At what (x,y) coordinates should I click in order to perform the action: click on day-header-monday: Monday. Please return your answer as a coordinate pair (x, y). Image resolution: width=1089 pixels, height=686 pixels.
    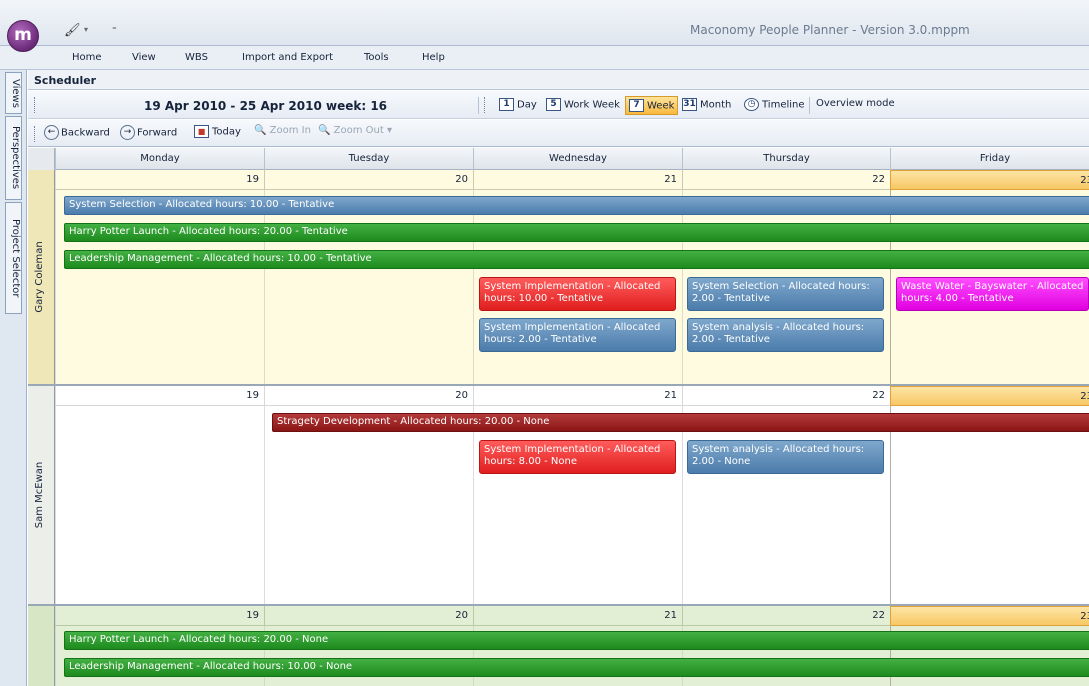
    Looking at the image, I should click on (159, 159).